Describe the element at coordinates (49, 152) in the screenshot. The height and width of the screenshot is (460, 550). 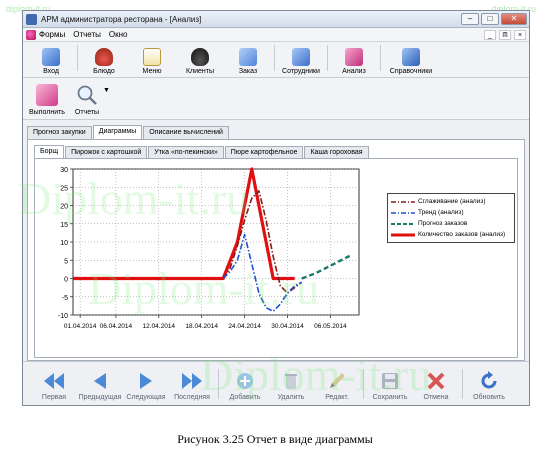
I see `tab-borscht: Борщ` at that location.